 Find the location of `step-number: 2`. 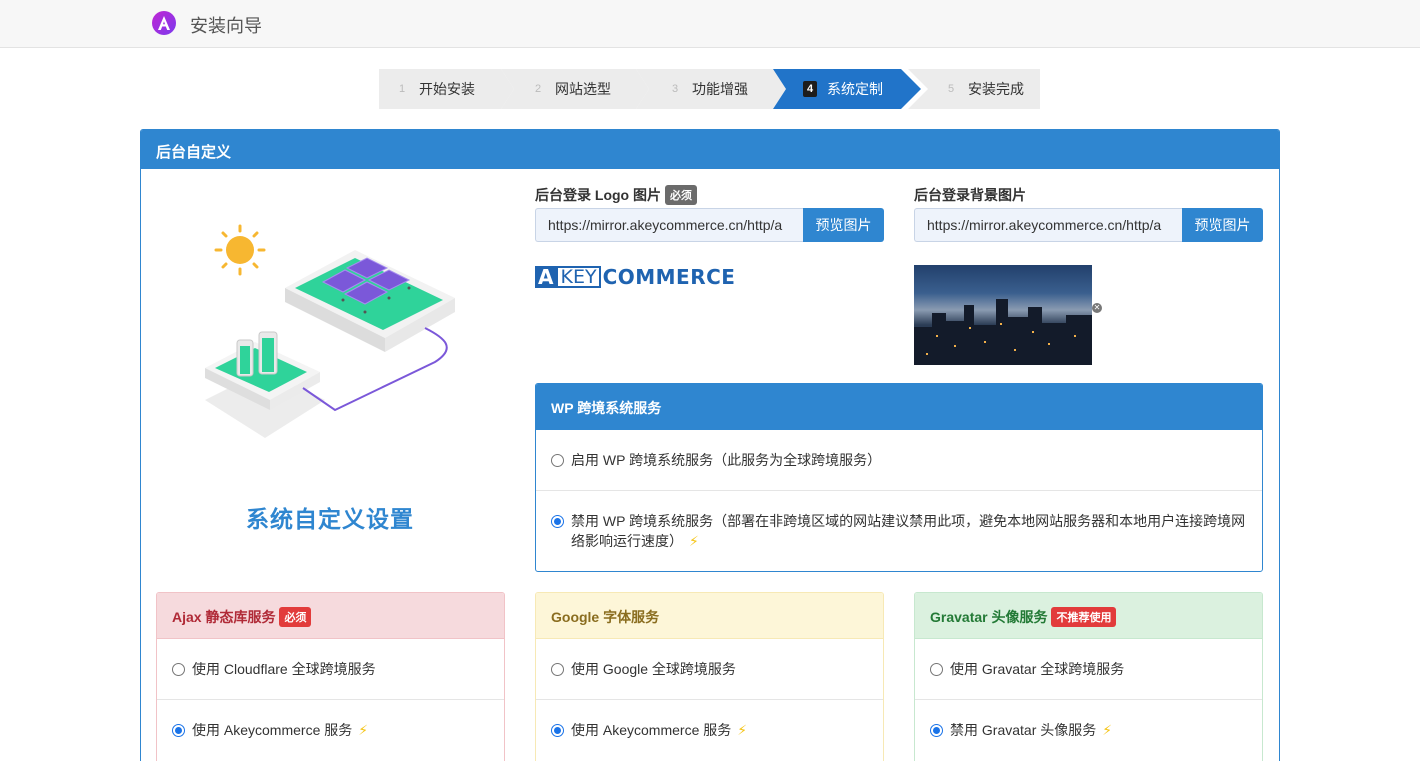

step-number: 2 is located at coordinates (538, 89).